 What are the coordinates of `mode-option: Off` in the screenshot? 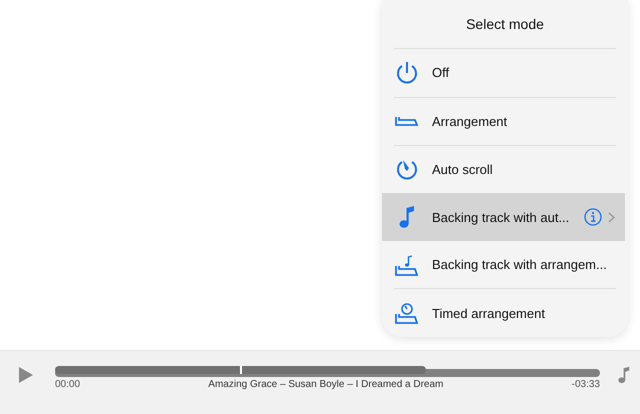 It's located at (505, 72).